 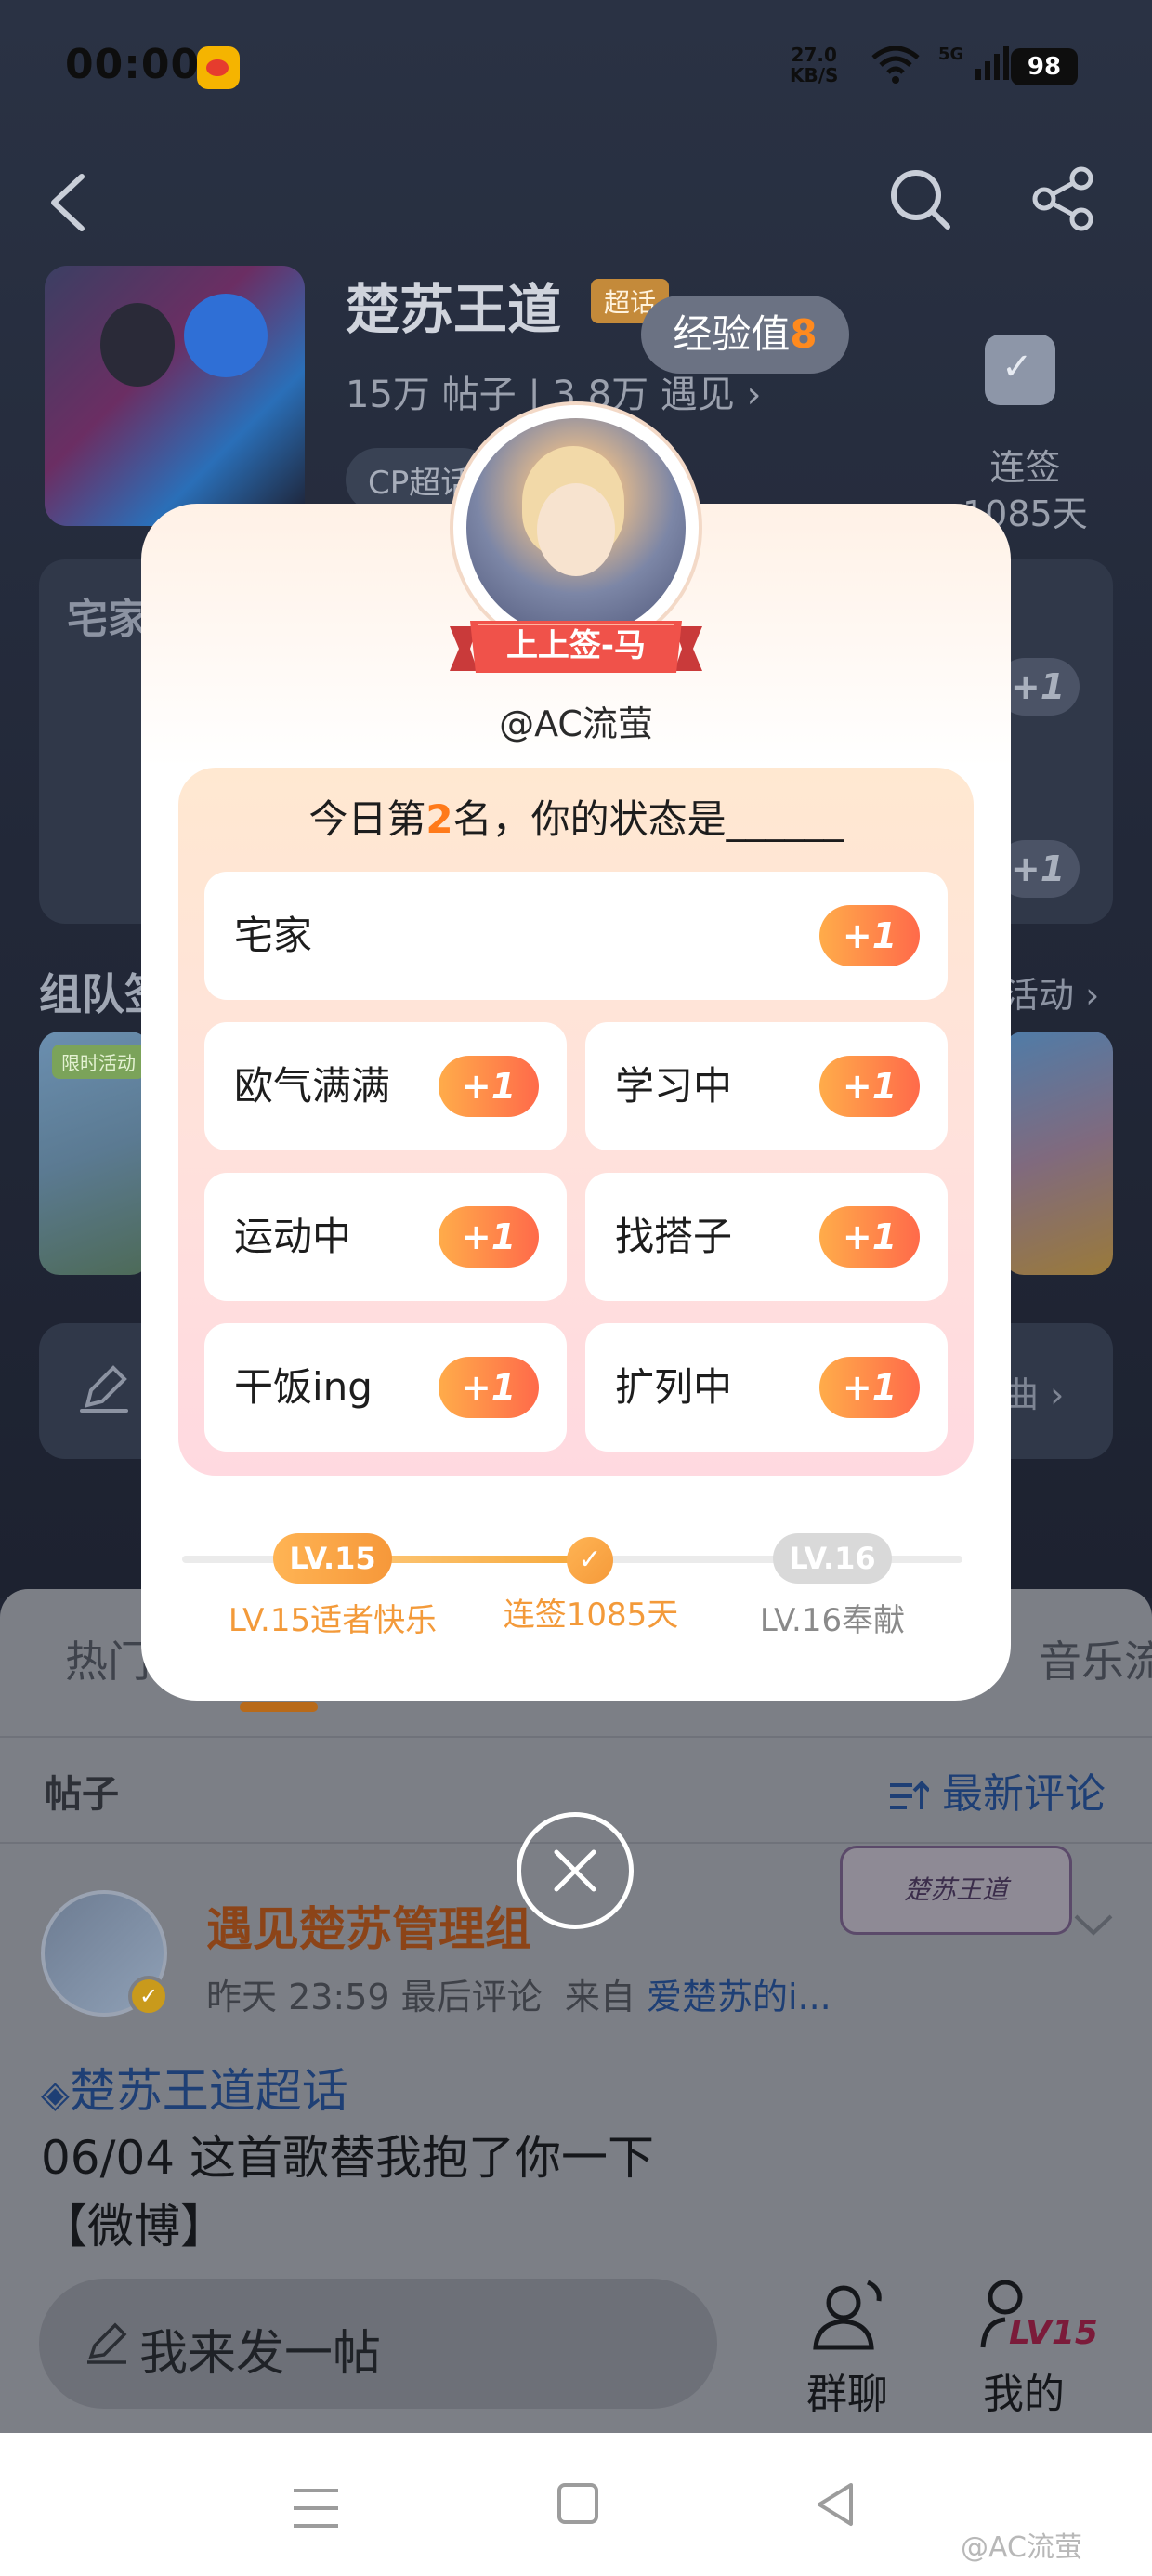 I want to click on experience-toast: 经验值8, so click(x=745, y=335).